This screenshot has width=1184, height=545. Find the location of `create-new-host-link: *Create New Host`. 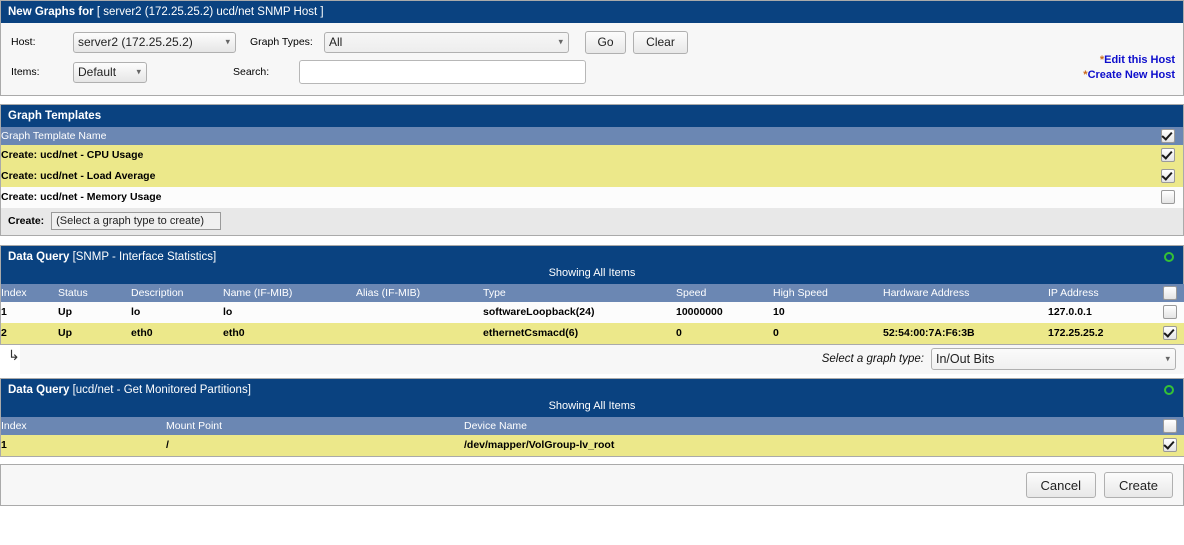

create-new-host-link: *Create New Host is located at coordinates (1129, 75).